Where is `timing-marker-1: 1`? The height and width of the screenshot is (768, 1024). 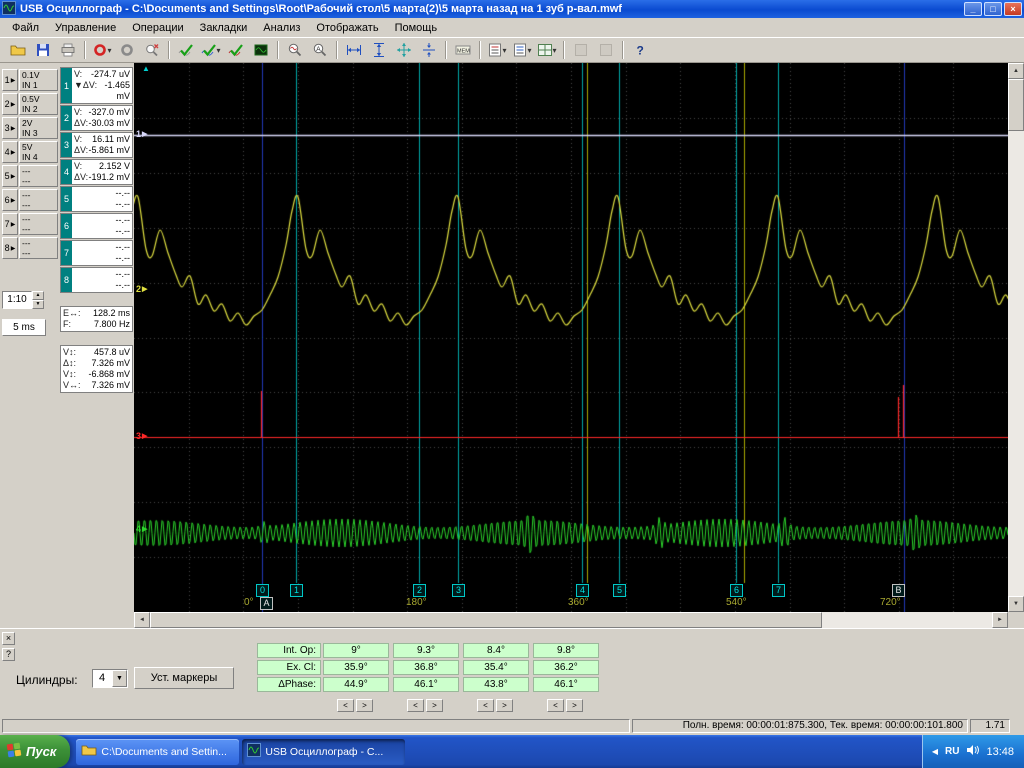
timing-marker-1: 1 is located at coordinates (296, 590).